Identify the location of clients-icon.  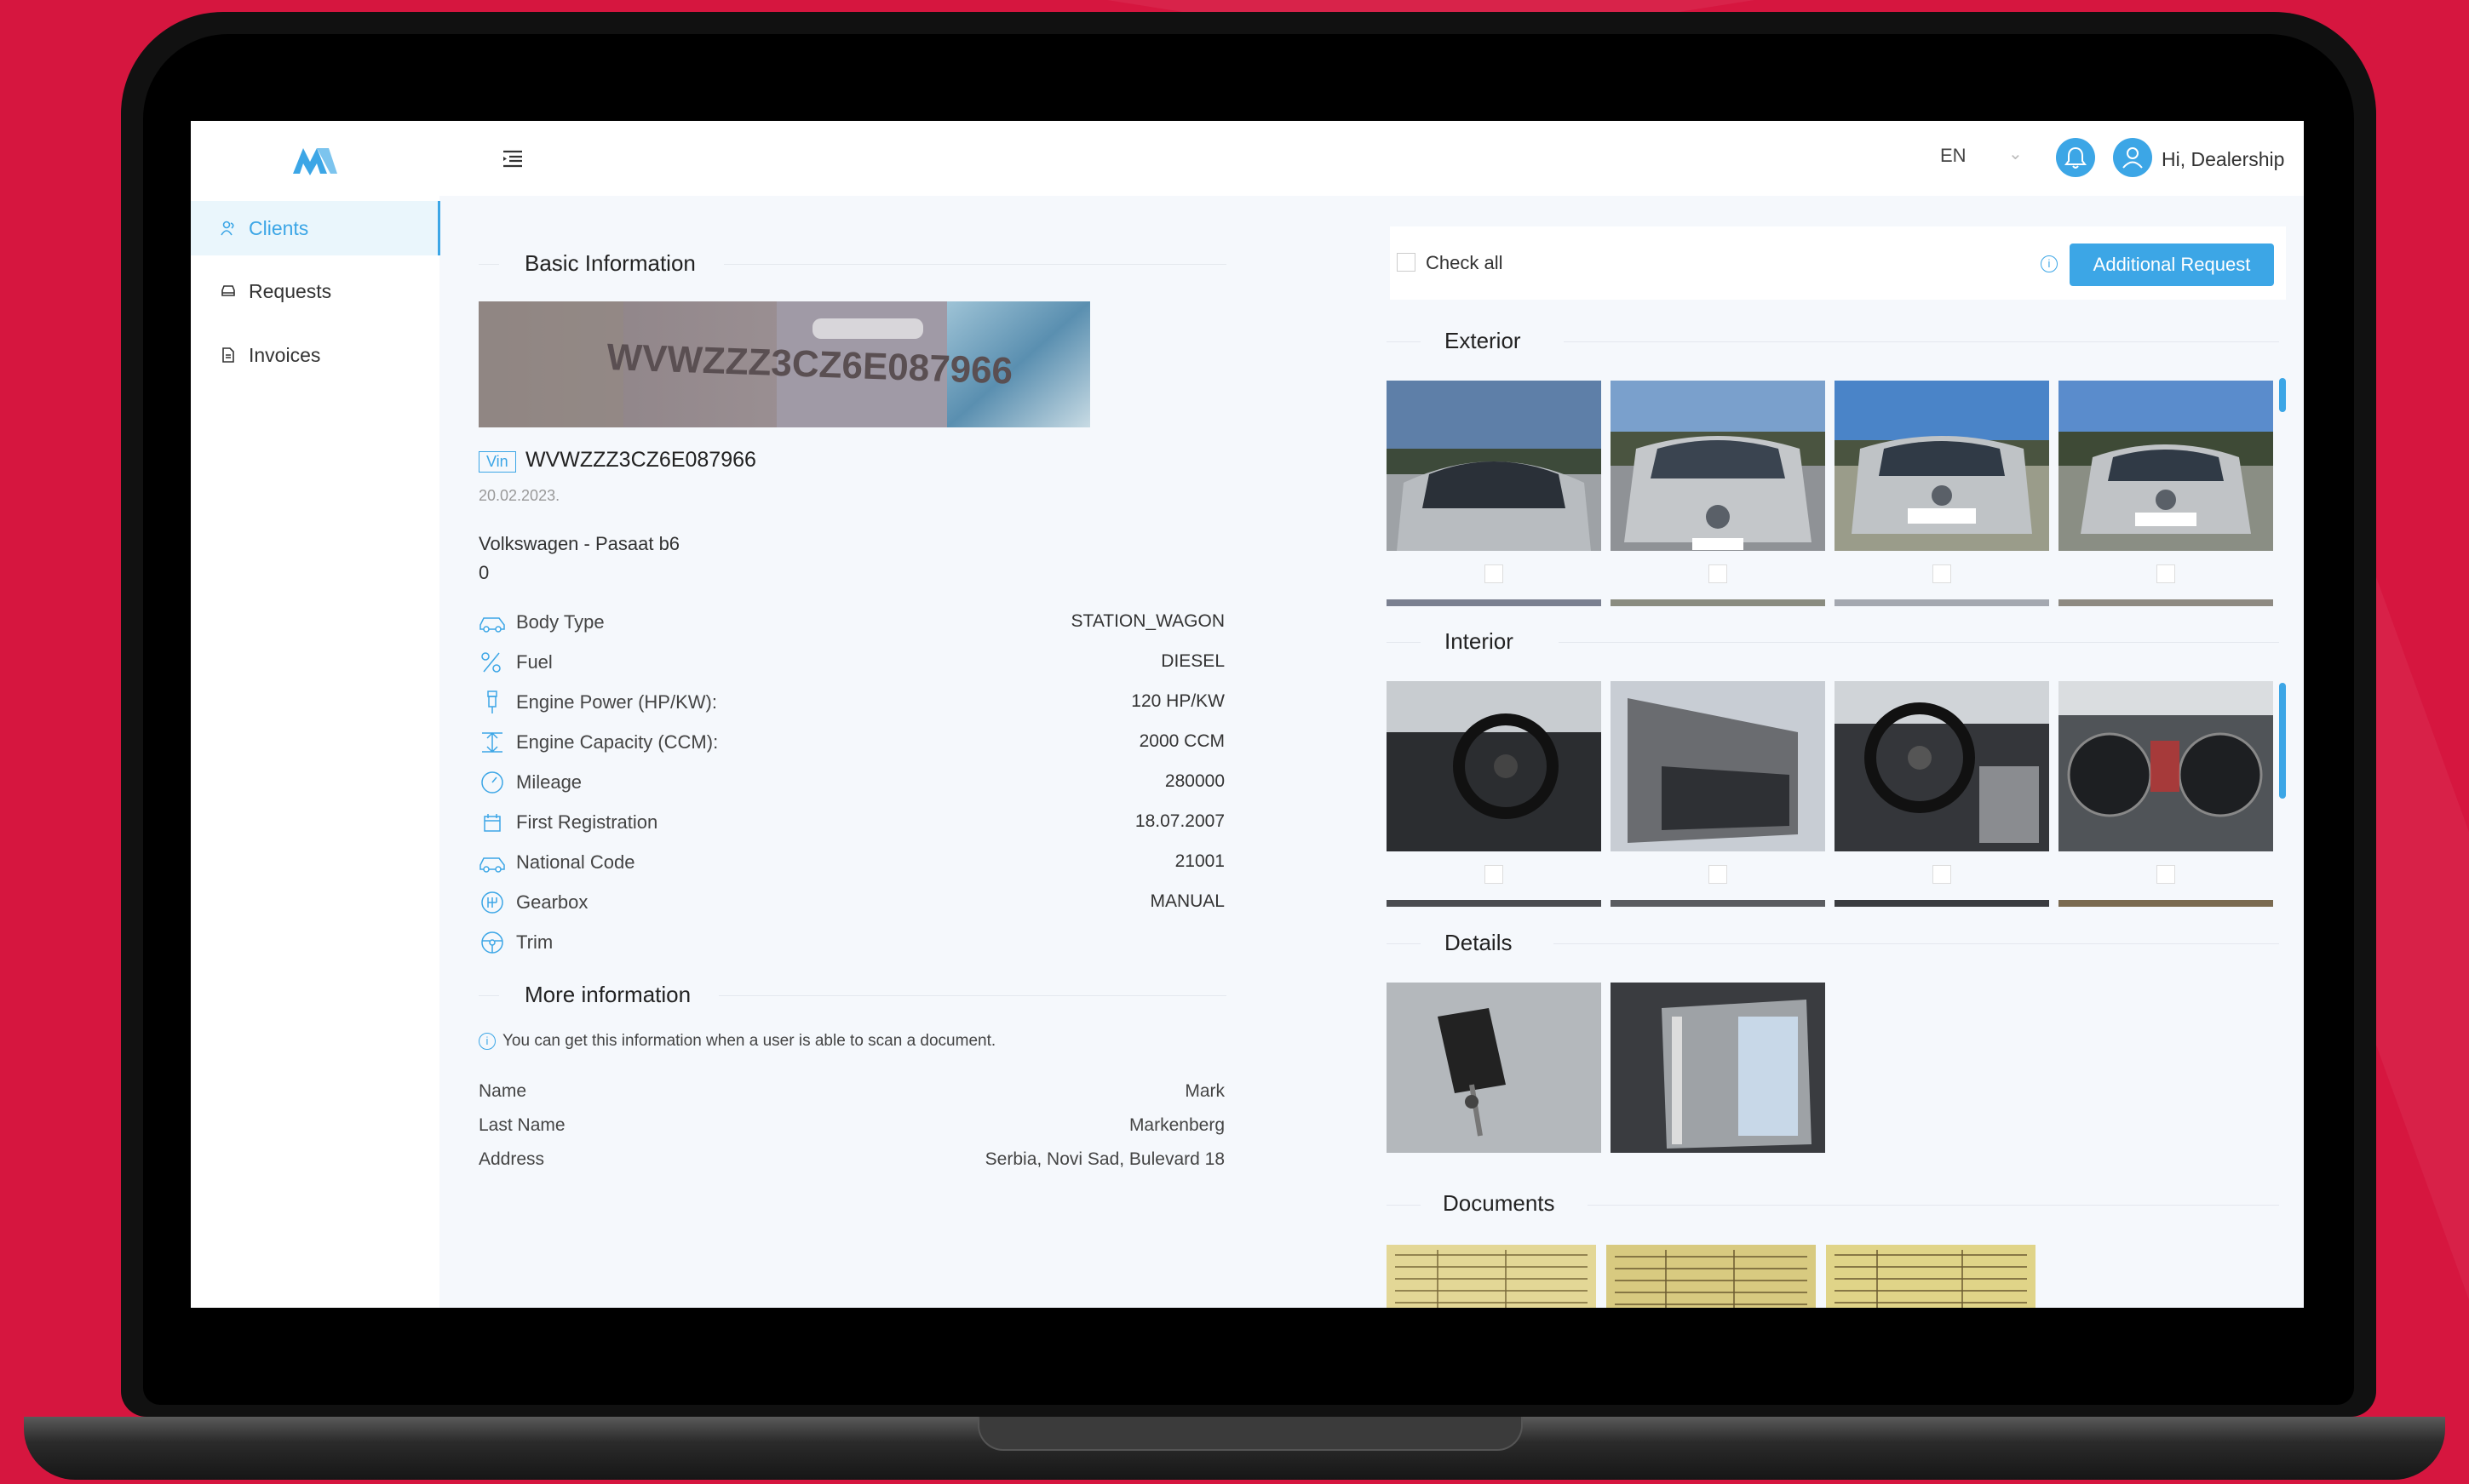
(227, 229).